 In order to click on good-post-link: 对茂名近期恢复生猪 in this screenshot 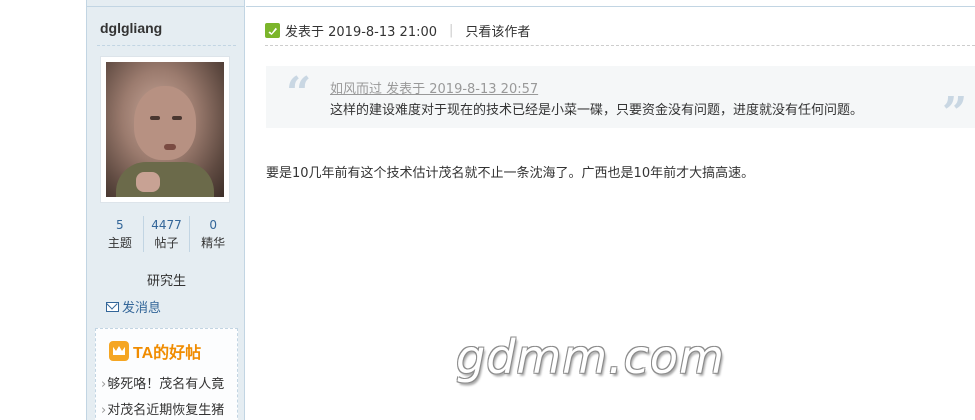, I will do `click(165, 410)`.